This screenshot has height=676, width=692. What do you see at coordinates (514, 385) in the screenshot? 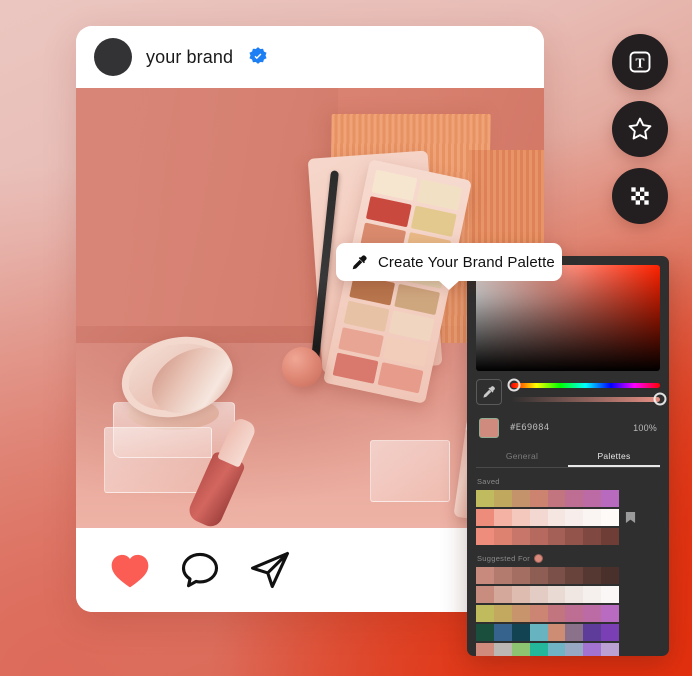
I see `hue-slider-handle` at bounding box center [514, 385].